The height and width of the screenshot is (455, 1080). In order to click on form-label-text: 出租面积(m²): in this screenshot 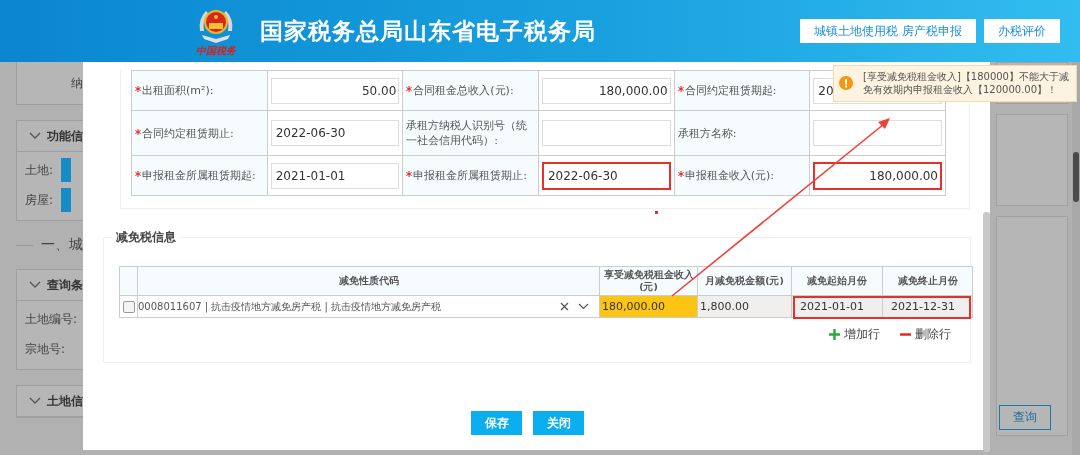, I will do `click(178, 90)`.